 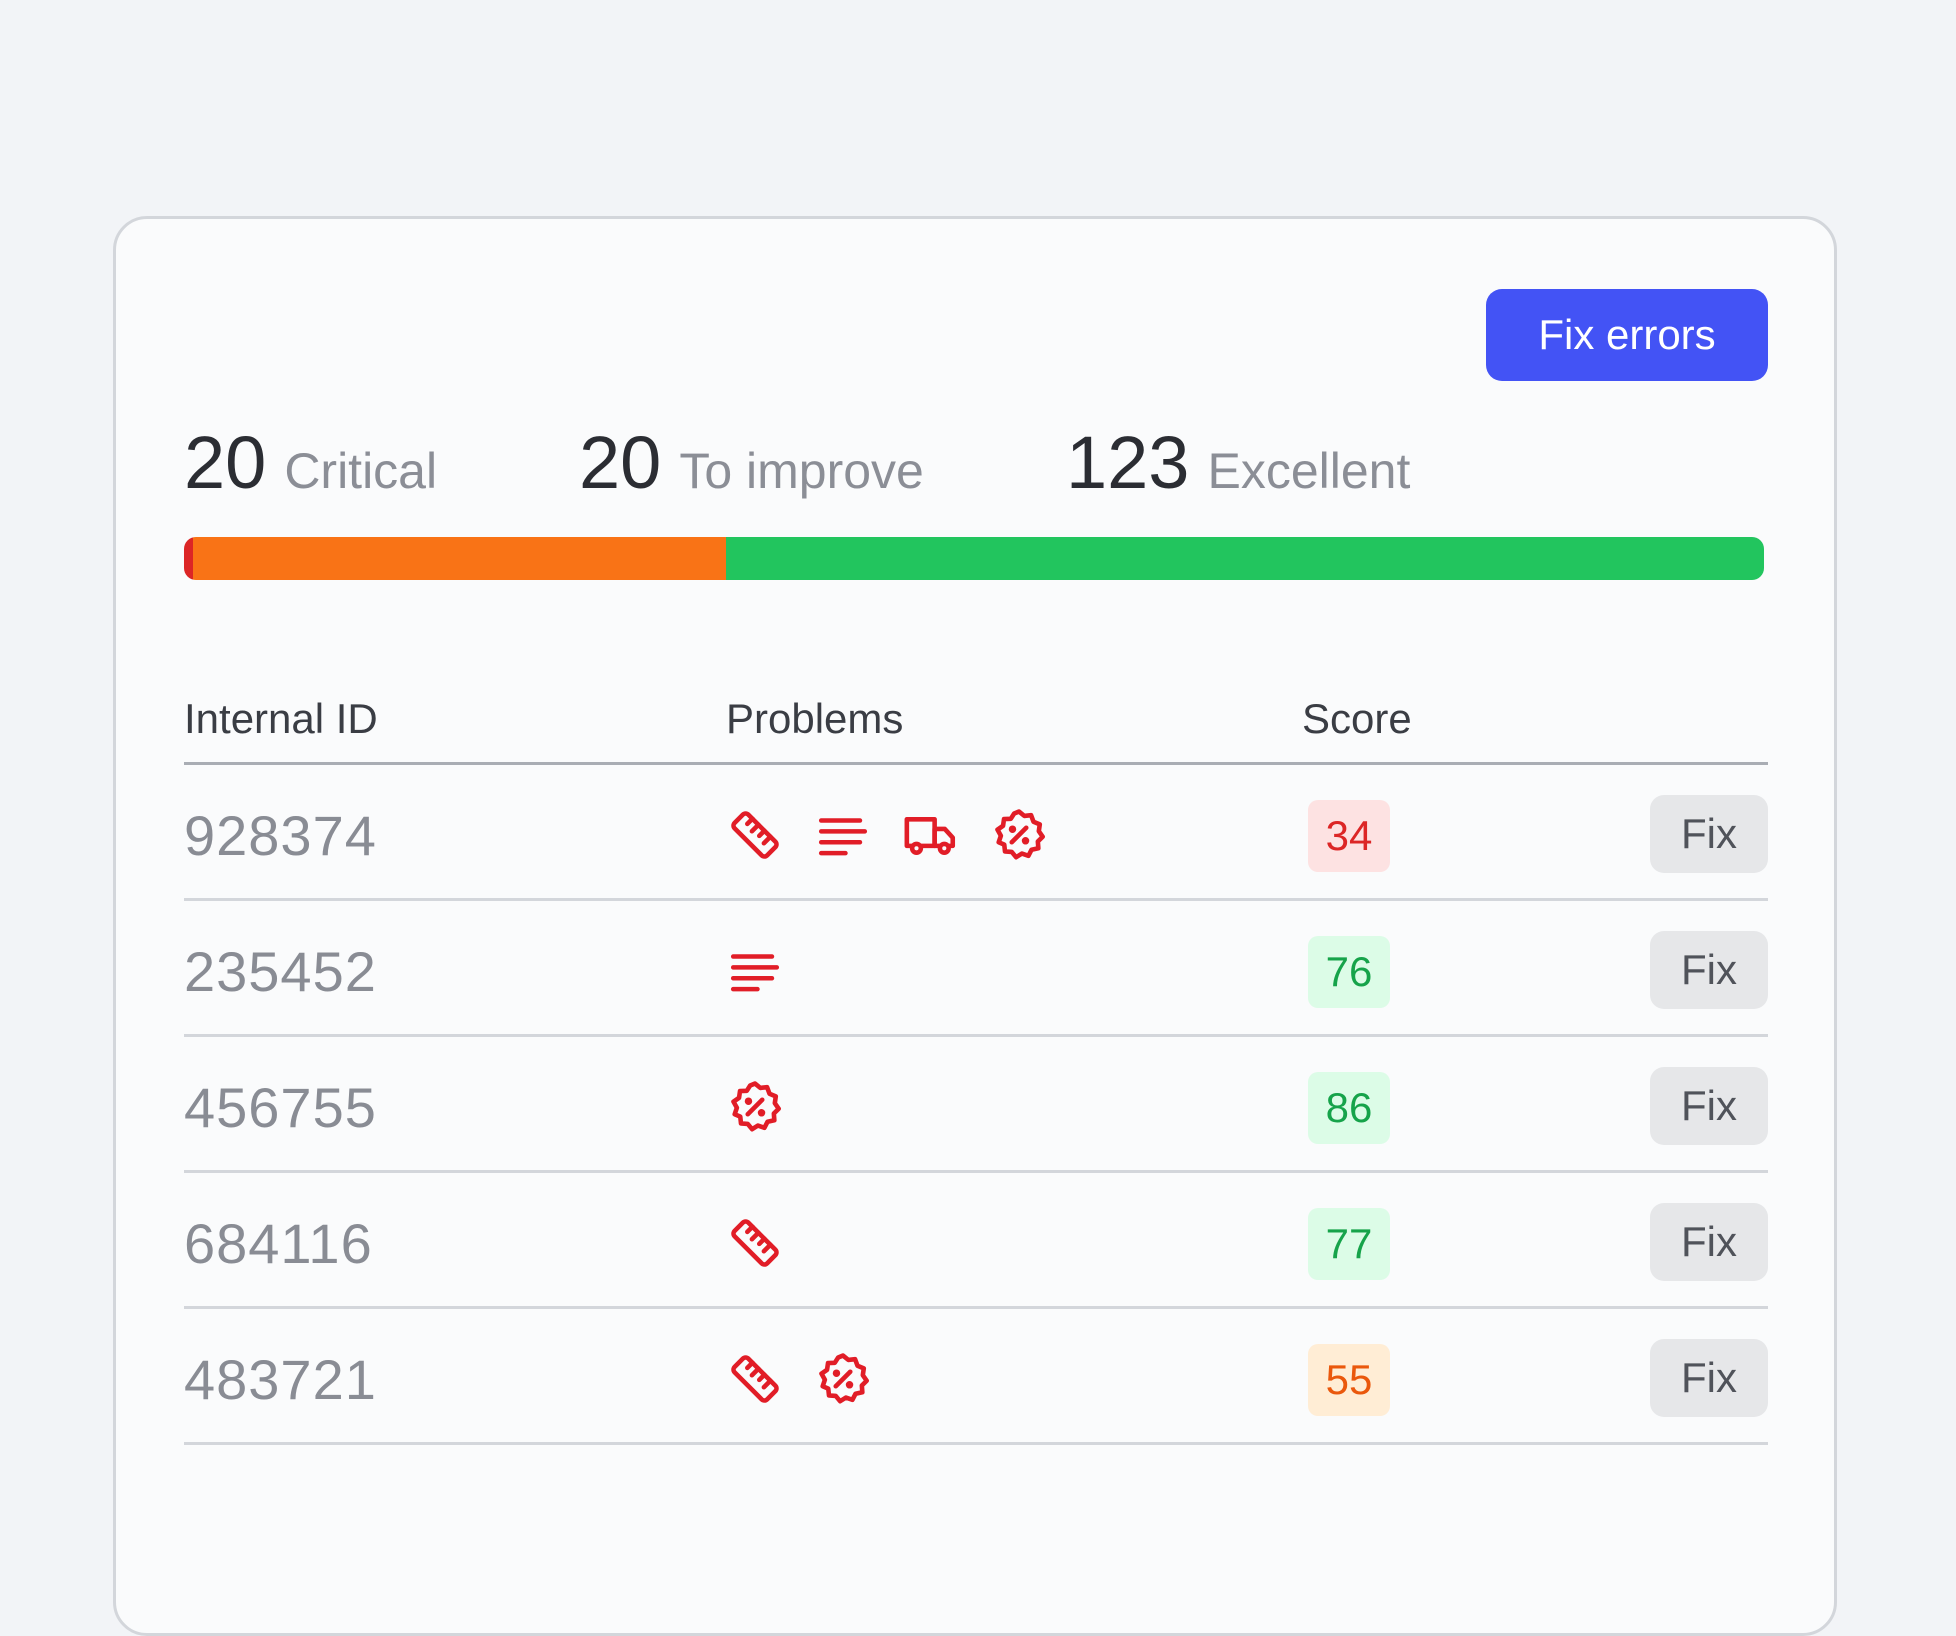 What do you see at coordinates (1349, 1244) in the screenshot?
I see `score-badge: 77` at bounding box center [1349, 1244].